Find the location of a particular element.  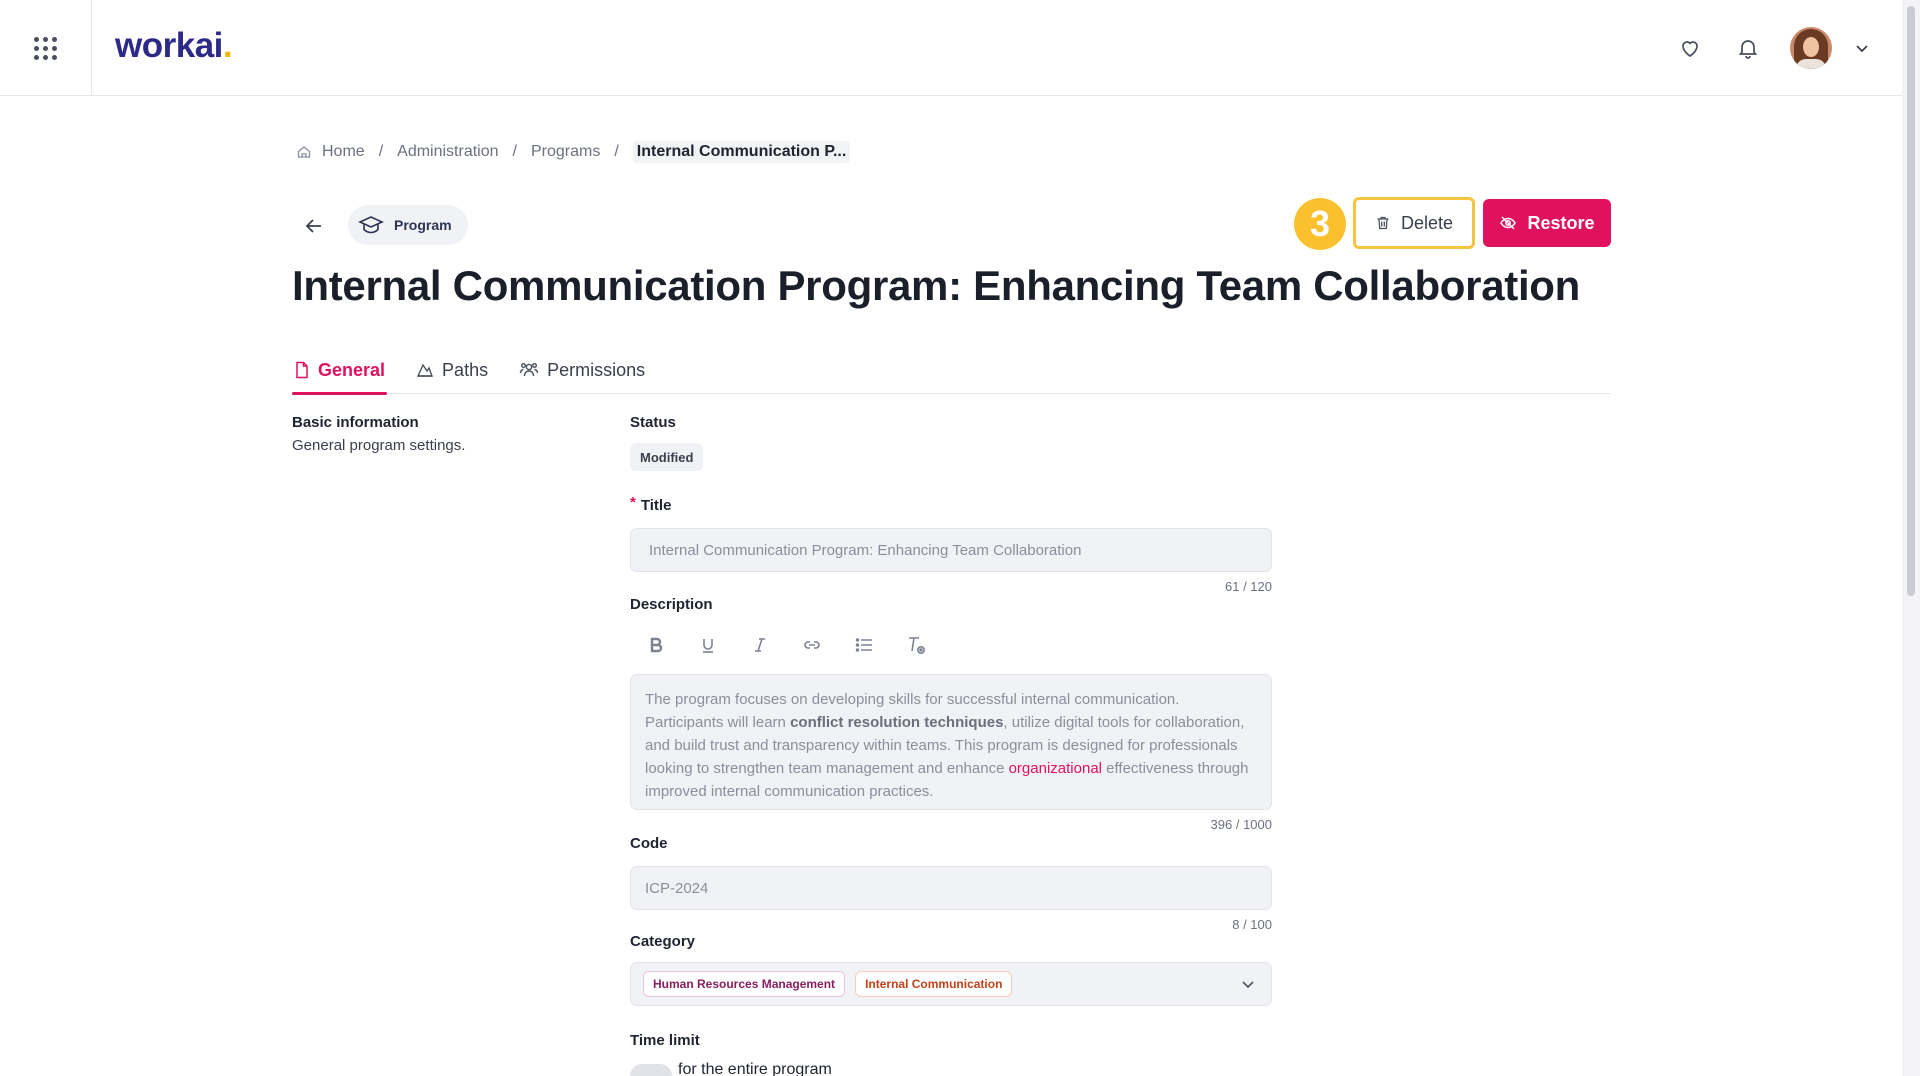

tab-paths: Paths is located at coordinates (452, 370).